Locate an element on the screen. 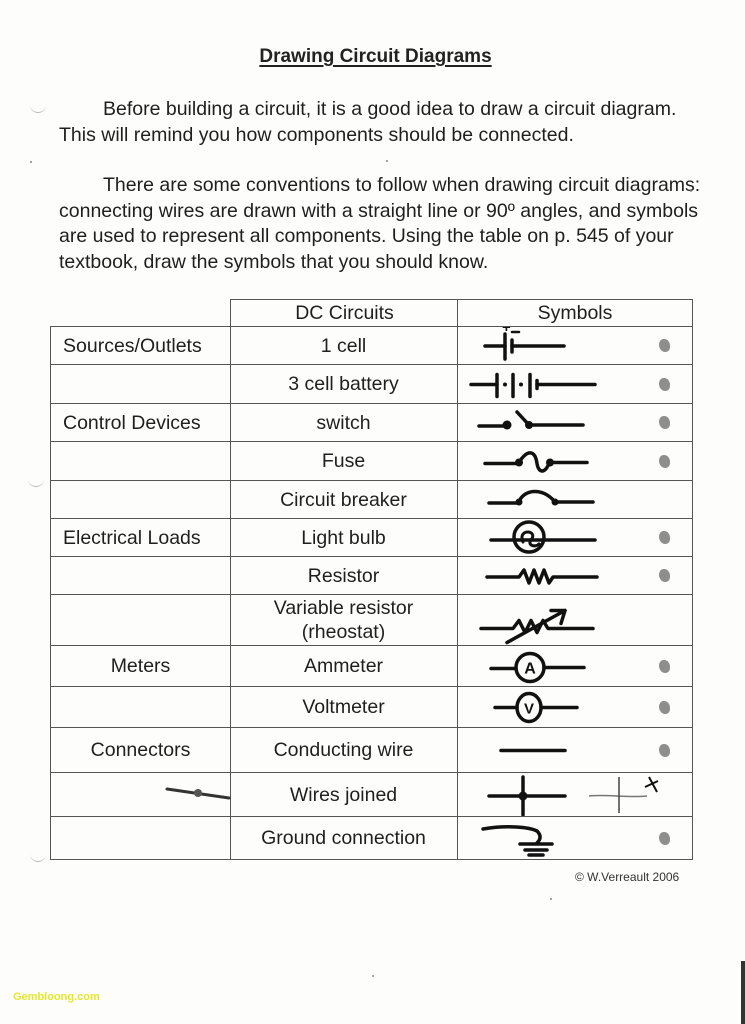 The width and height of the screenshot is (745, 1024). header-dc-circuits: DC Circuits is located at coordinates (344, 312).